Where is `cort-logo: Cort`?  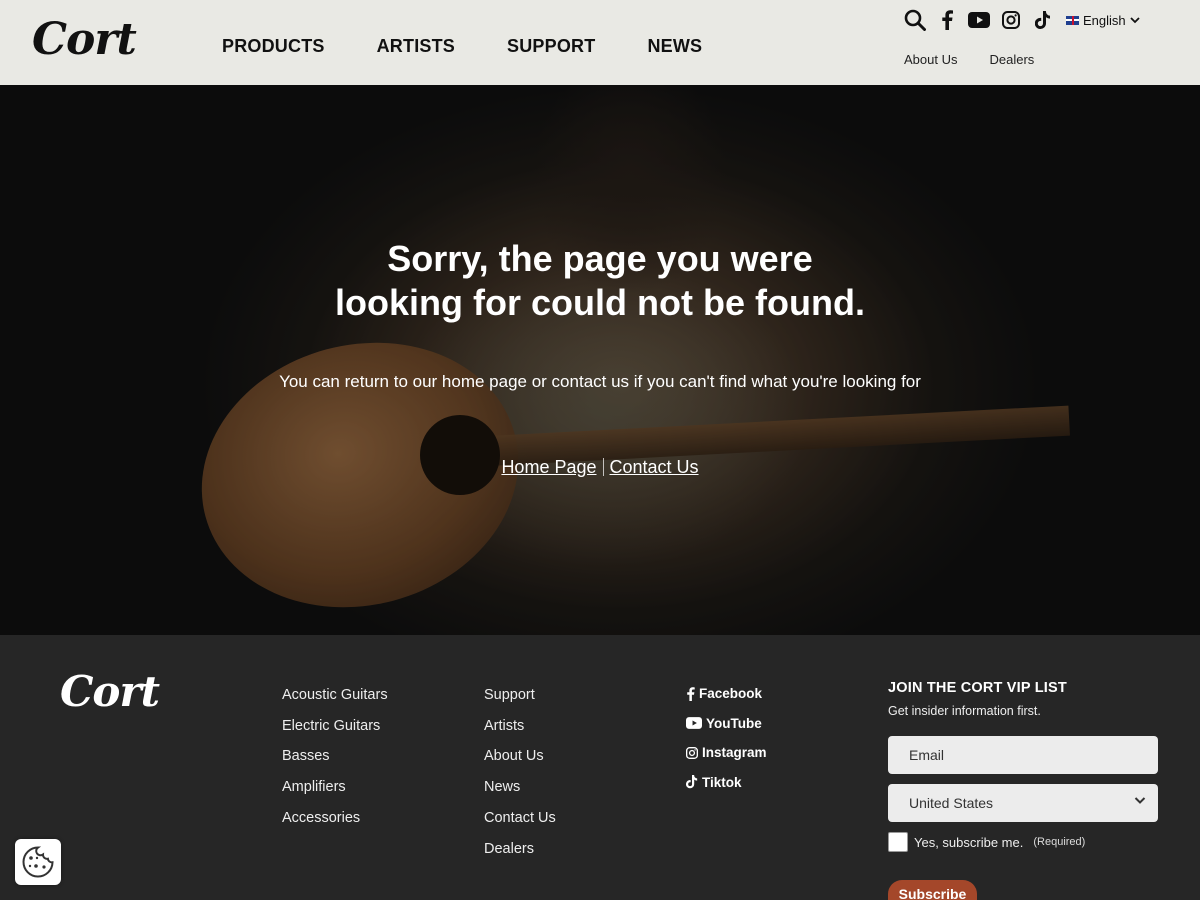
cort-logo: Cort is located at coordinates (84, 40).